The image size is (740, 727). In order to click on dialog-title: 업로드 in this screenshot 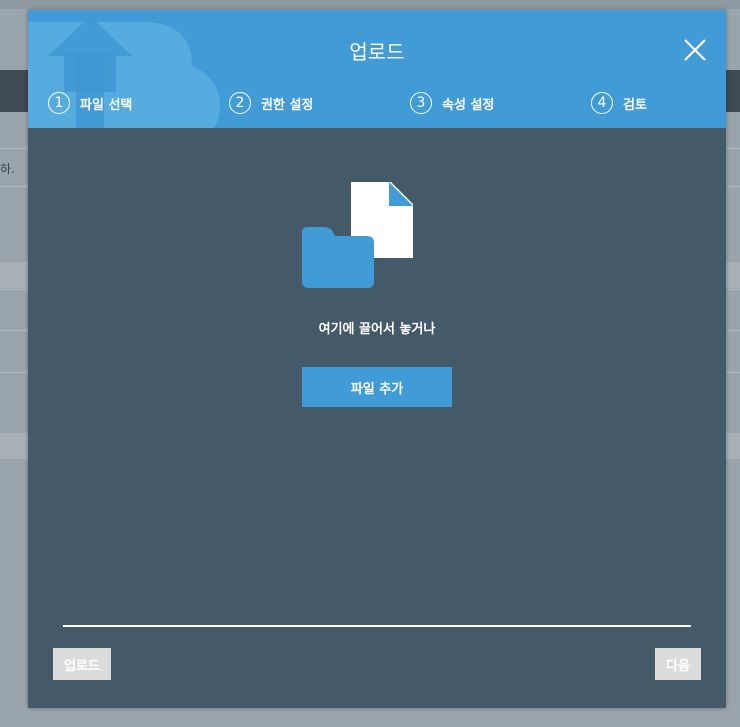, I will do `click(377, 52)`.